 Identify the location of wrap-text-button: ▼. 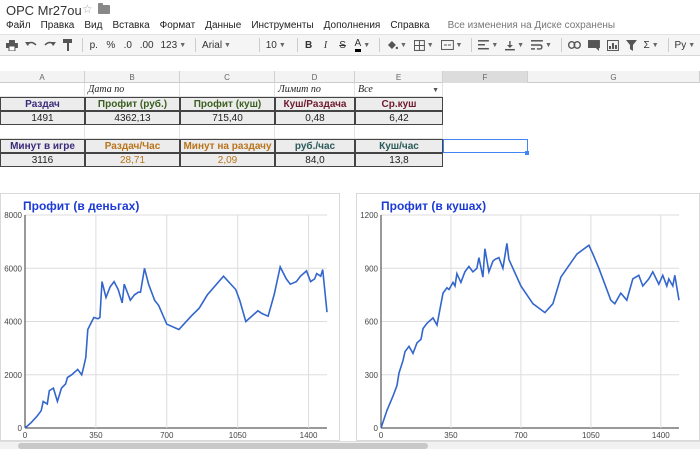
(541, 45).